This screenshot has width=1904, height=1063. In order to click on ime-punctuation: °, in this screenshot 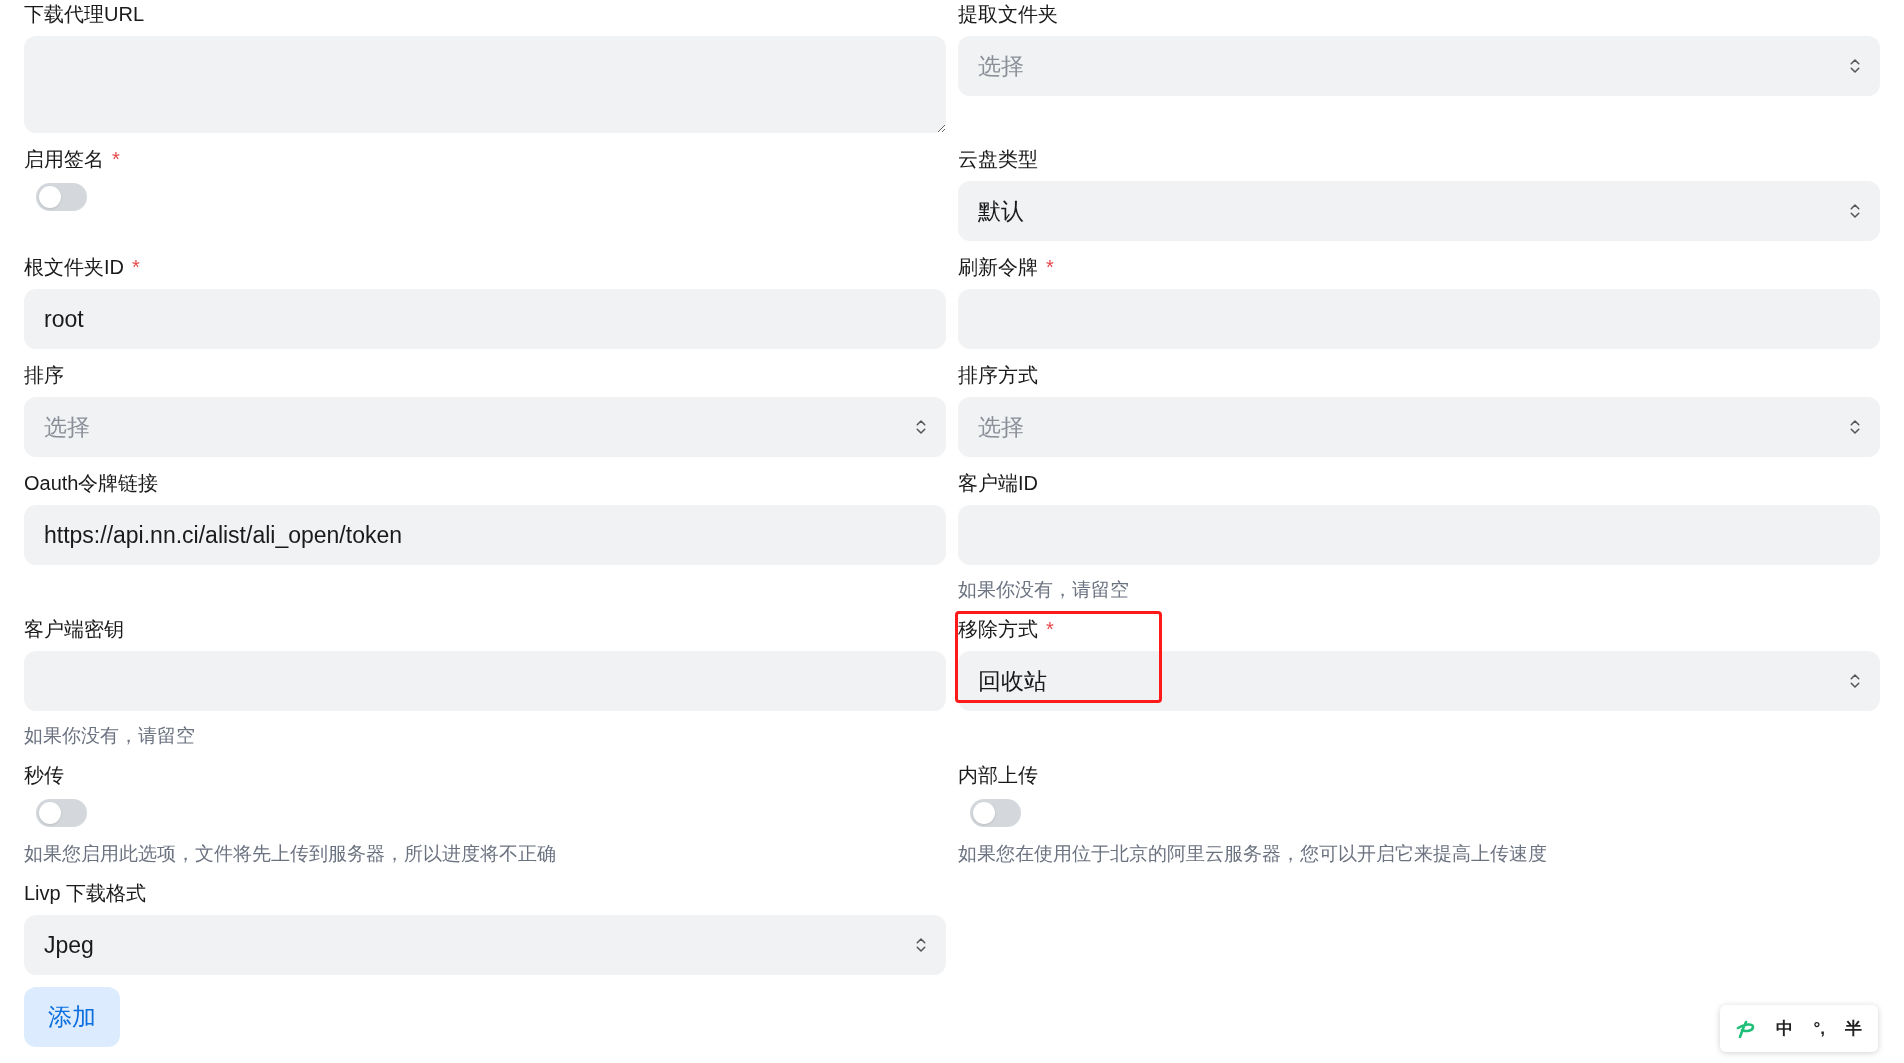, I will do `click(1819, 1028)`.